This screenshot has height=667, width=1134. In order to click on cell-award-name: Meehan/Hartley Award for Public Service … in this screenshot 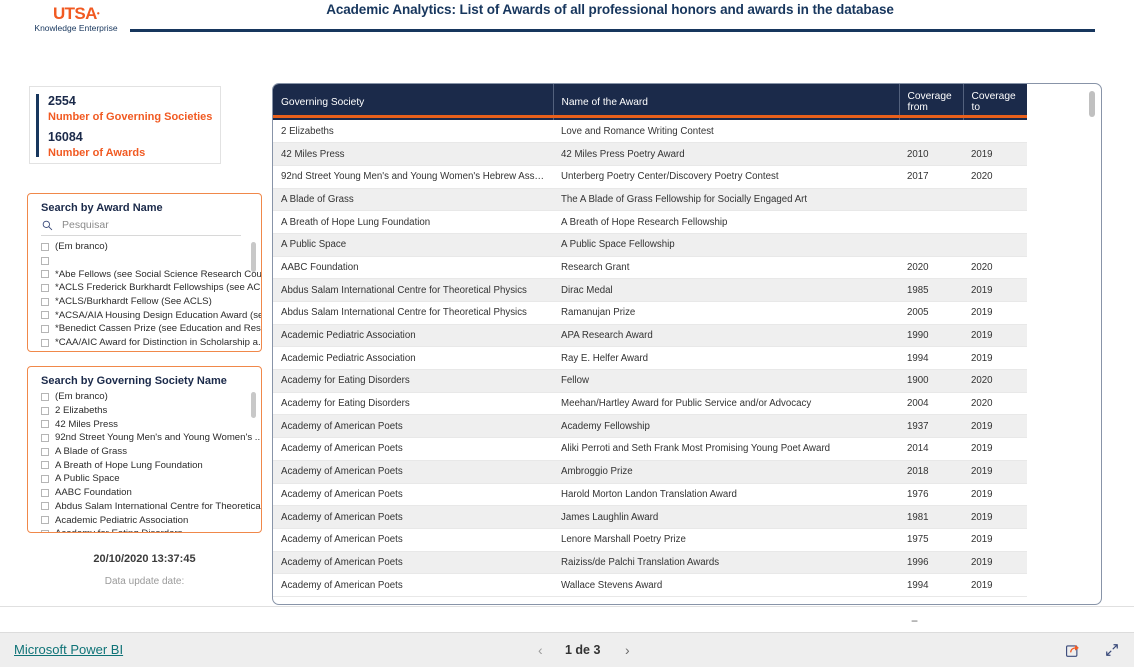, I will do `click(726, 404)`.